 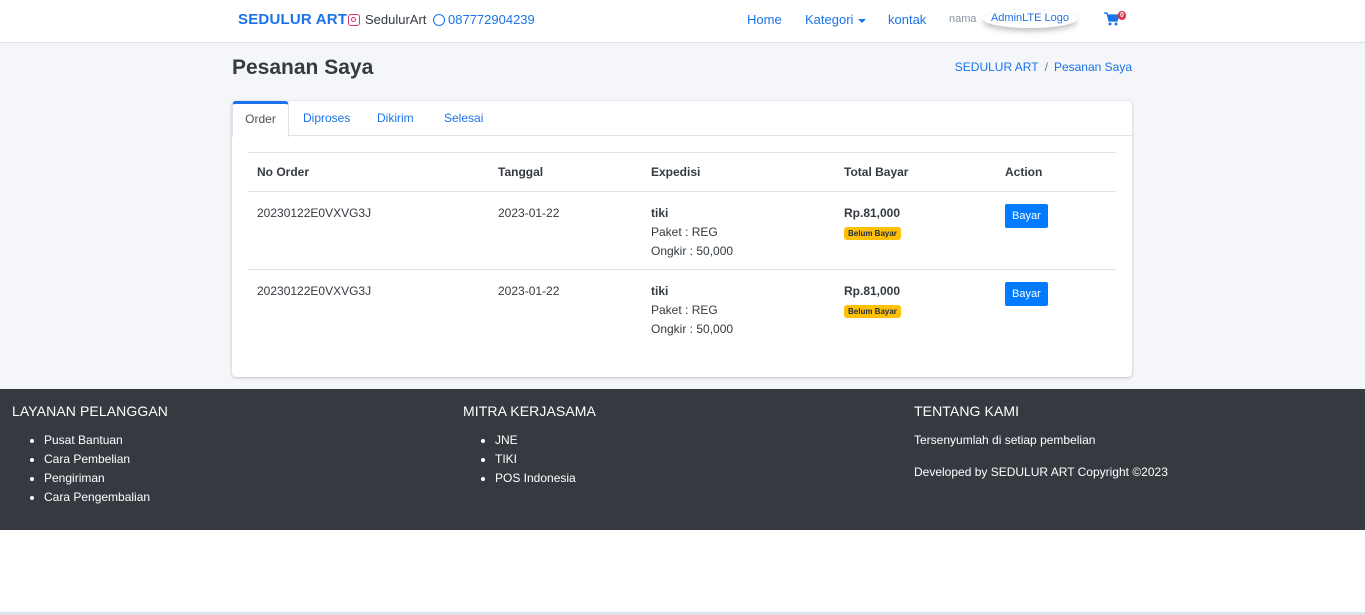 I want to click on tab-selesai: Selesai, so click(x=463, y=118).